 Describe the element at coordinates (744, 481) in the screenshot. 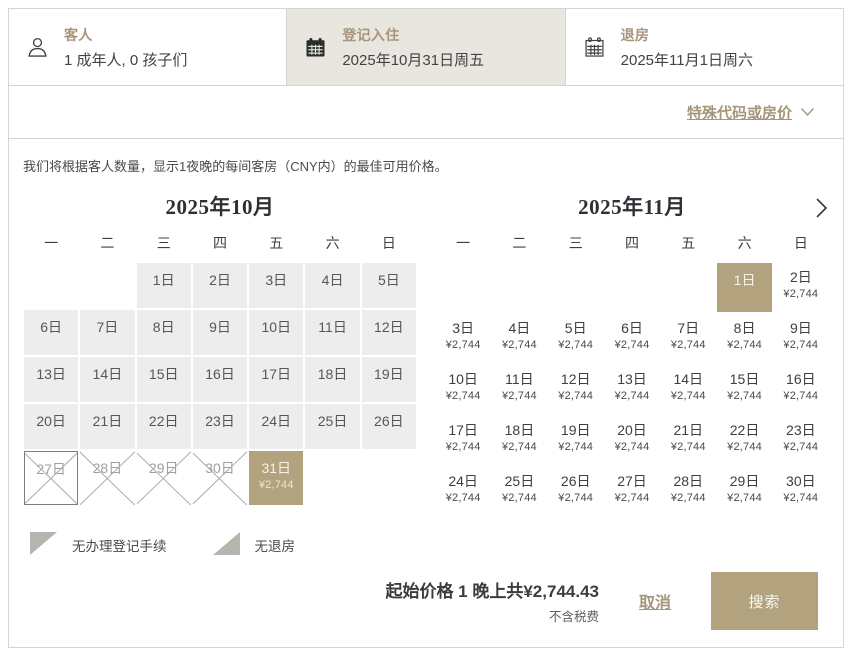

I see `day-number: 29日` at that location.